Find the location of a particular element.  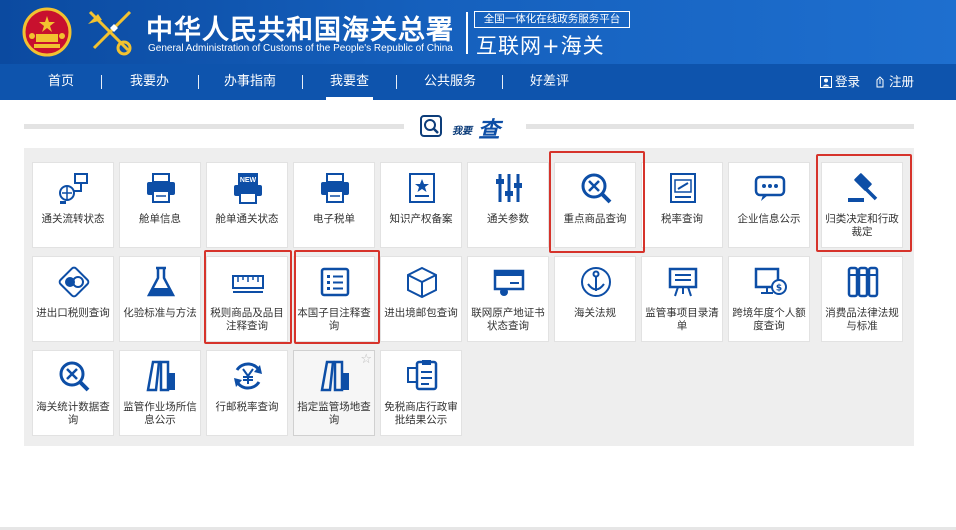

tile-label: 进出境邮包查询 is located at coordinates (421, 313).